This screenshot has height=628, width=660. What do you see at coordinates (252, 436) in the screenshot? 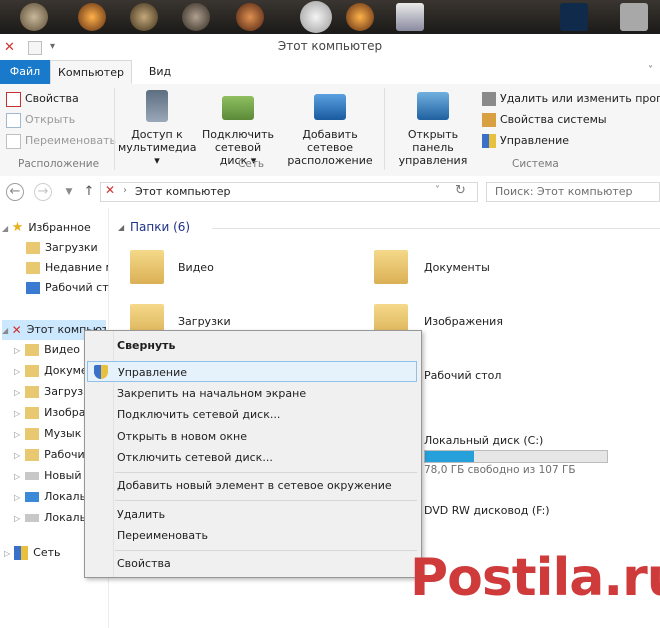
I see `menu-item-open-new-window: Открыть в новом окне` at bounding box center [252, 436].